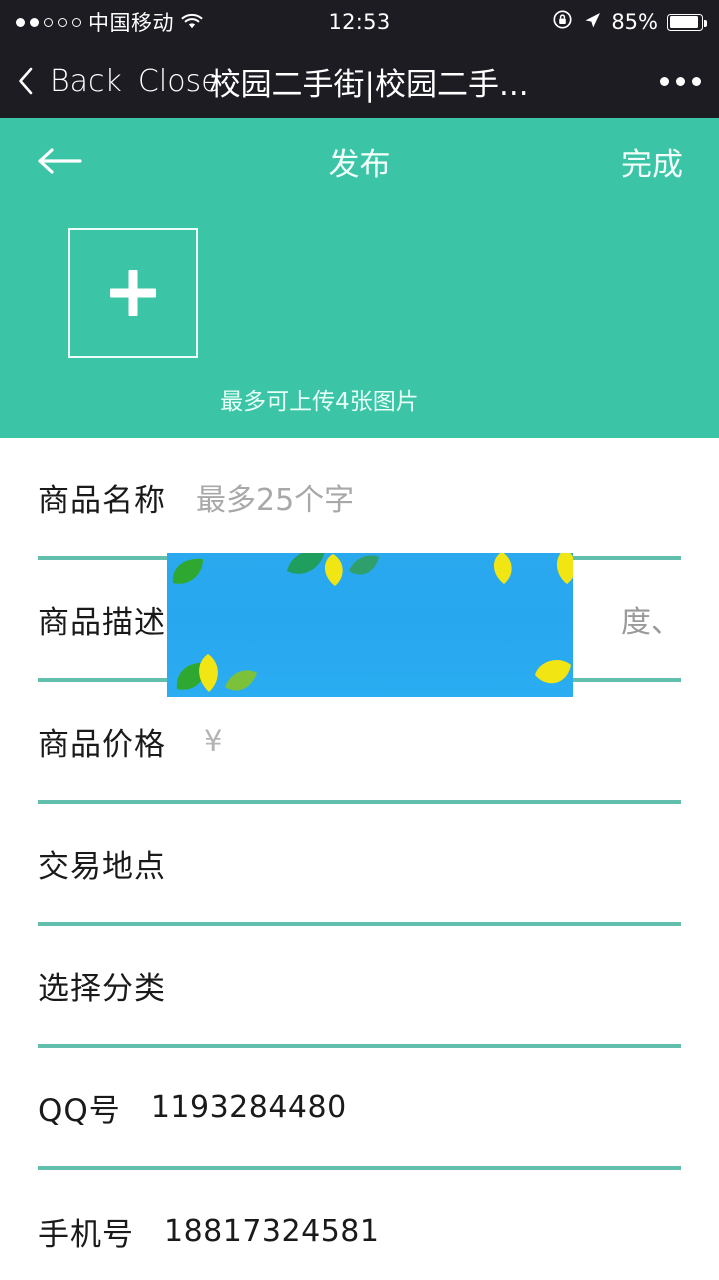  What do you see at coordinates (680, 81) in the screenshot?
I see `more-ellipsis-icon` at bounding box center [680, 81].